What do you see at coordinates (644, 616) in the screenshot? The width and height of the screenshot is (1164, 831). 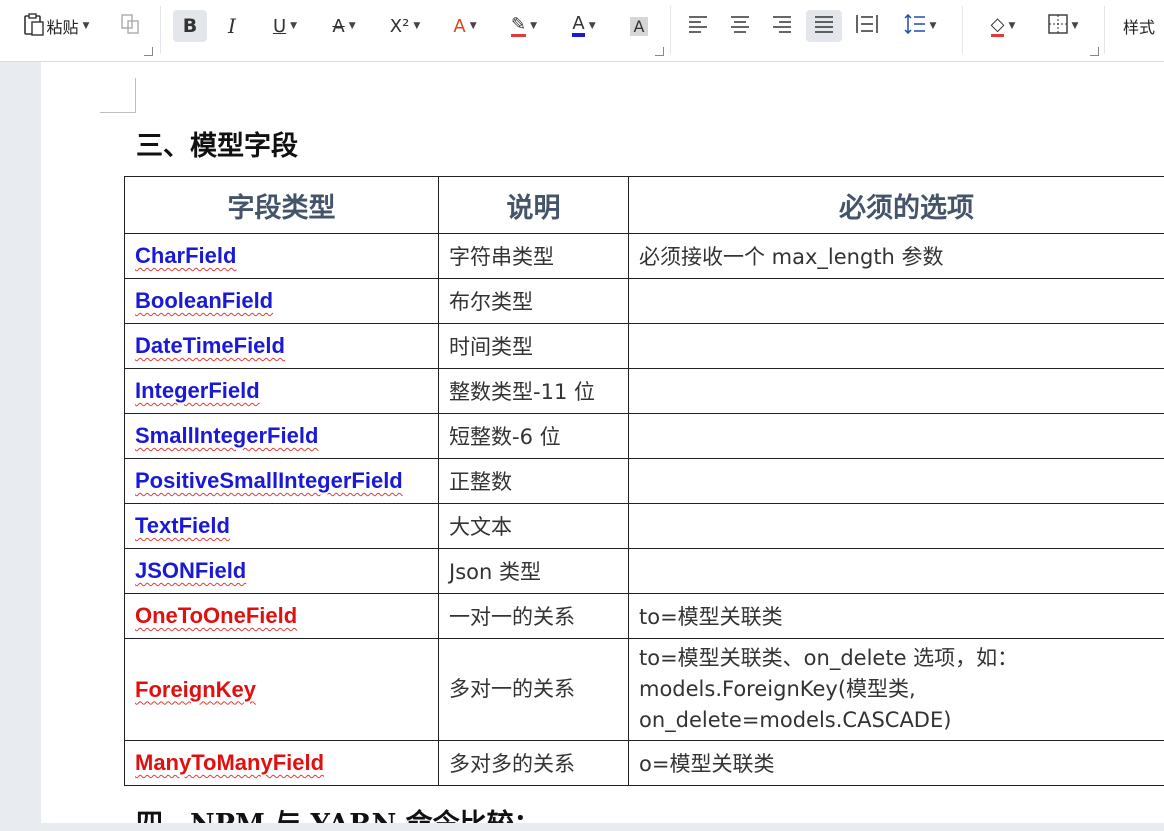 I see `table-row: OneToOneField 一对一的关系 to=模型关联类` at bounding box center [644, 616].